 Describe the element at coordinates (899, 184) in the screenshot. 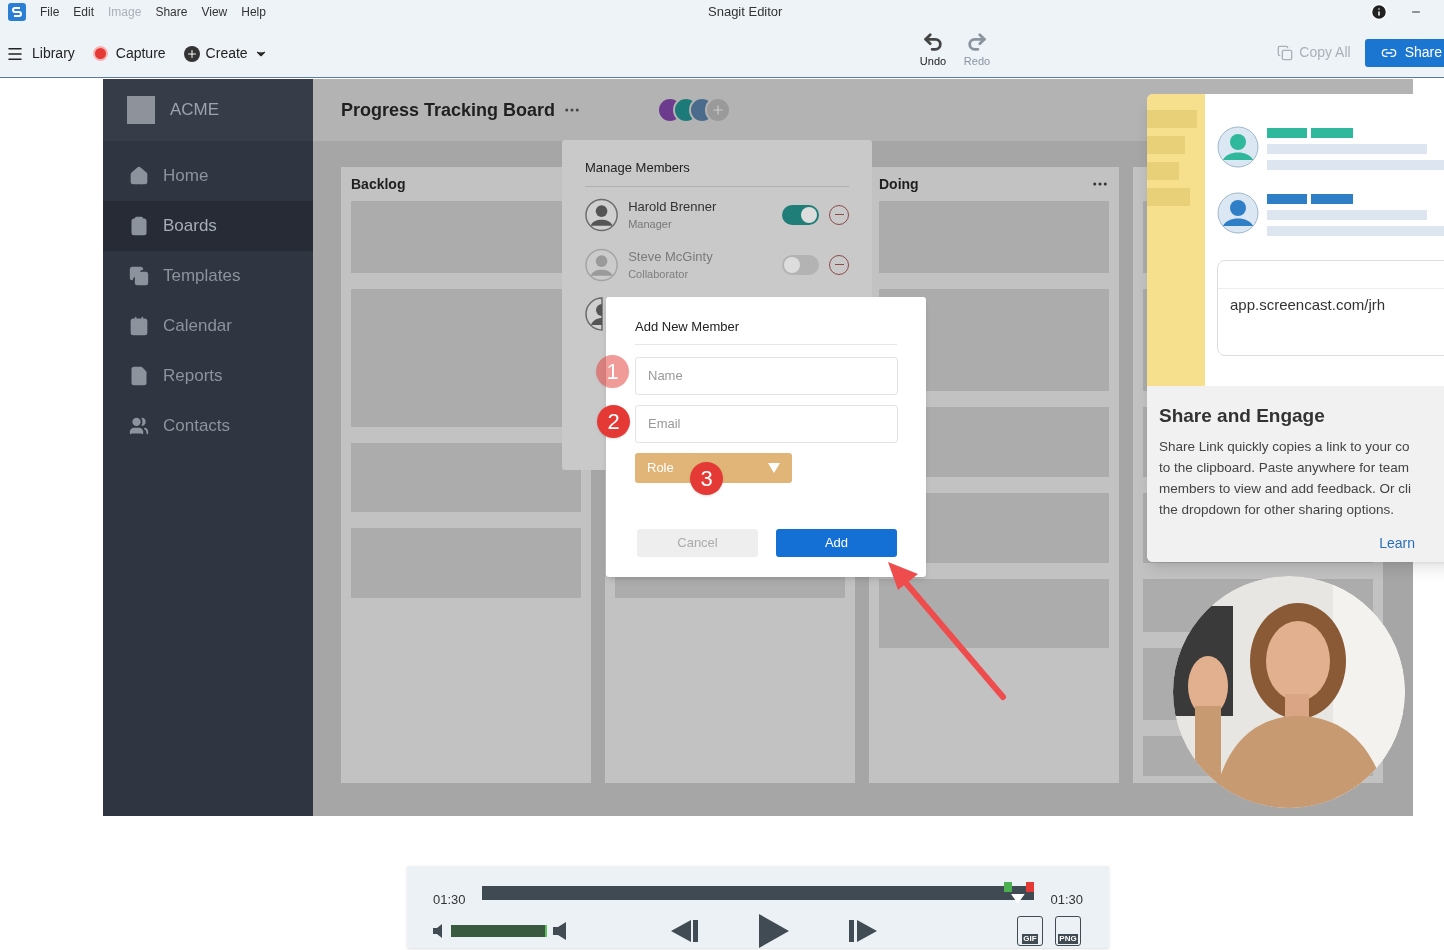

I see `column-title: Doing` at that location.